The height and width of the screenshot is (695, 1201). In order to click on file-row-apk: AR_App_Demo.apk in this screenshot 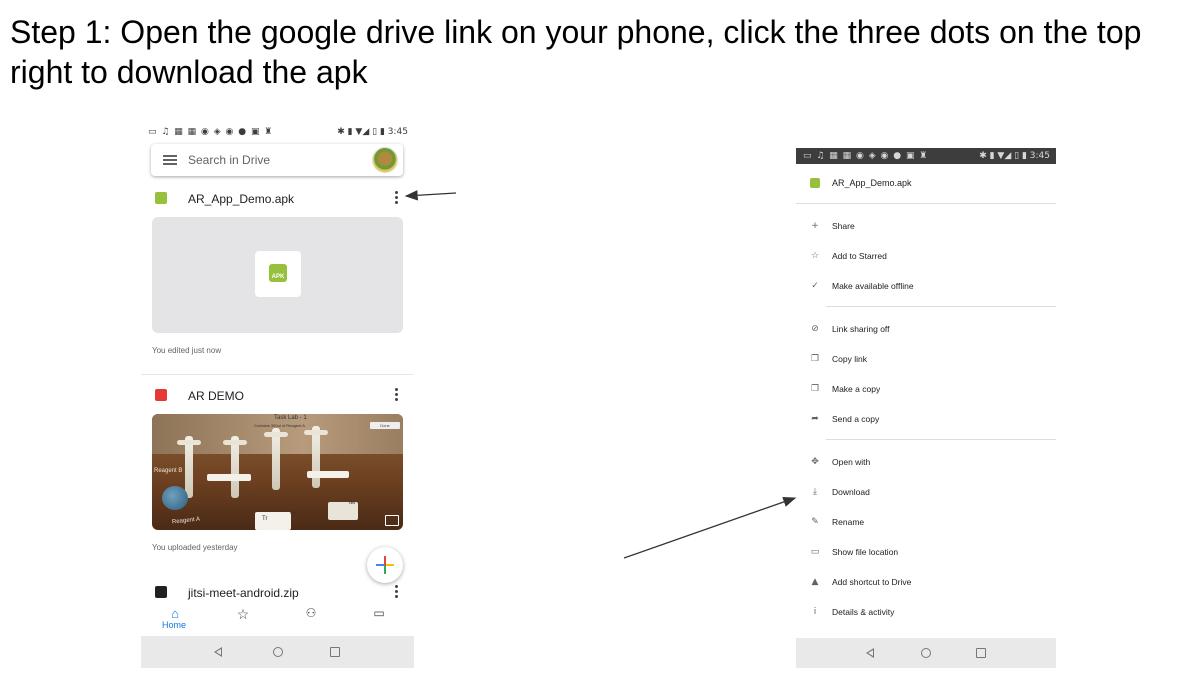, I will do `click(277, 200)`.